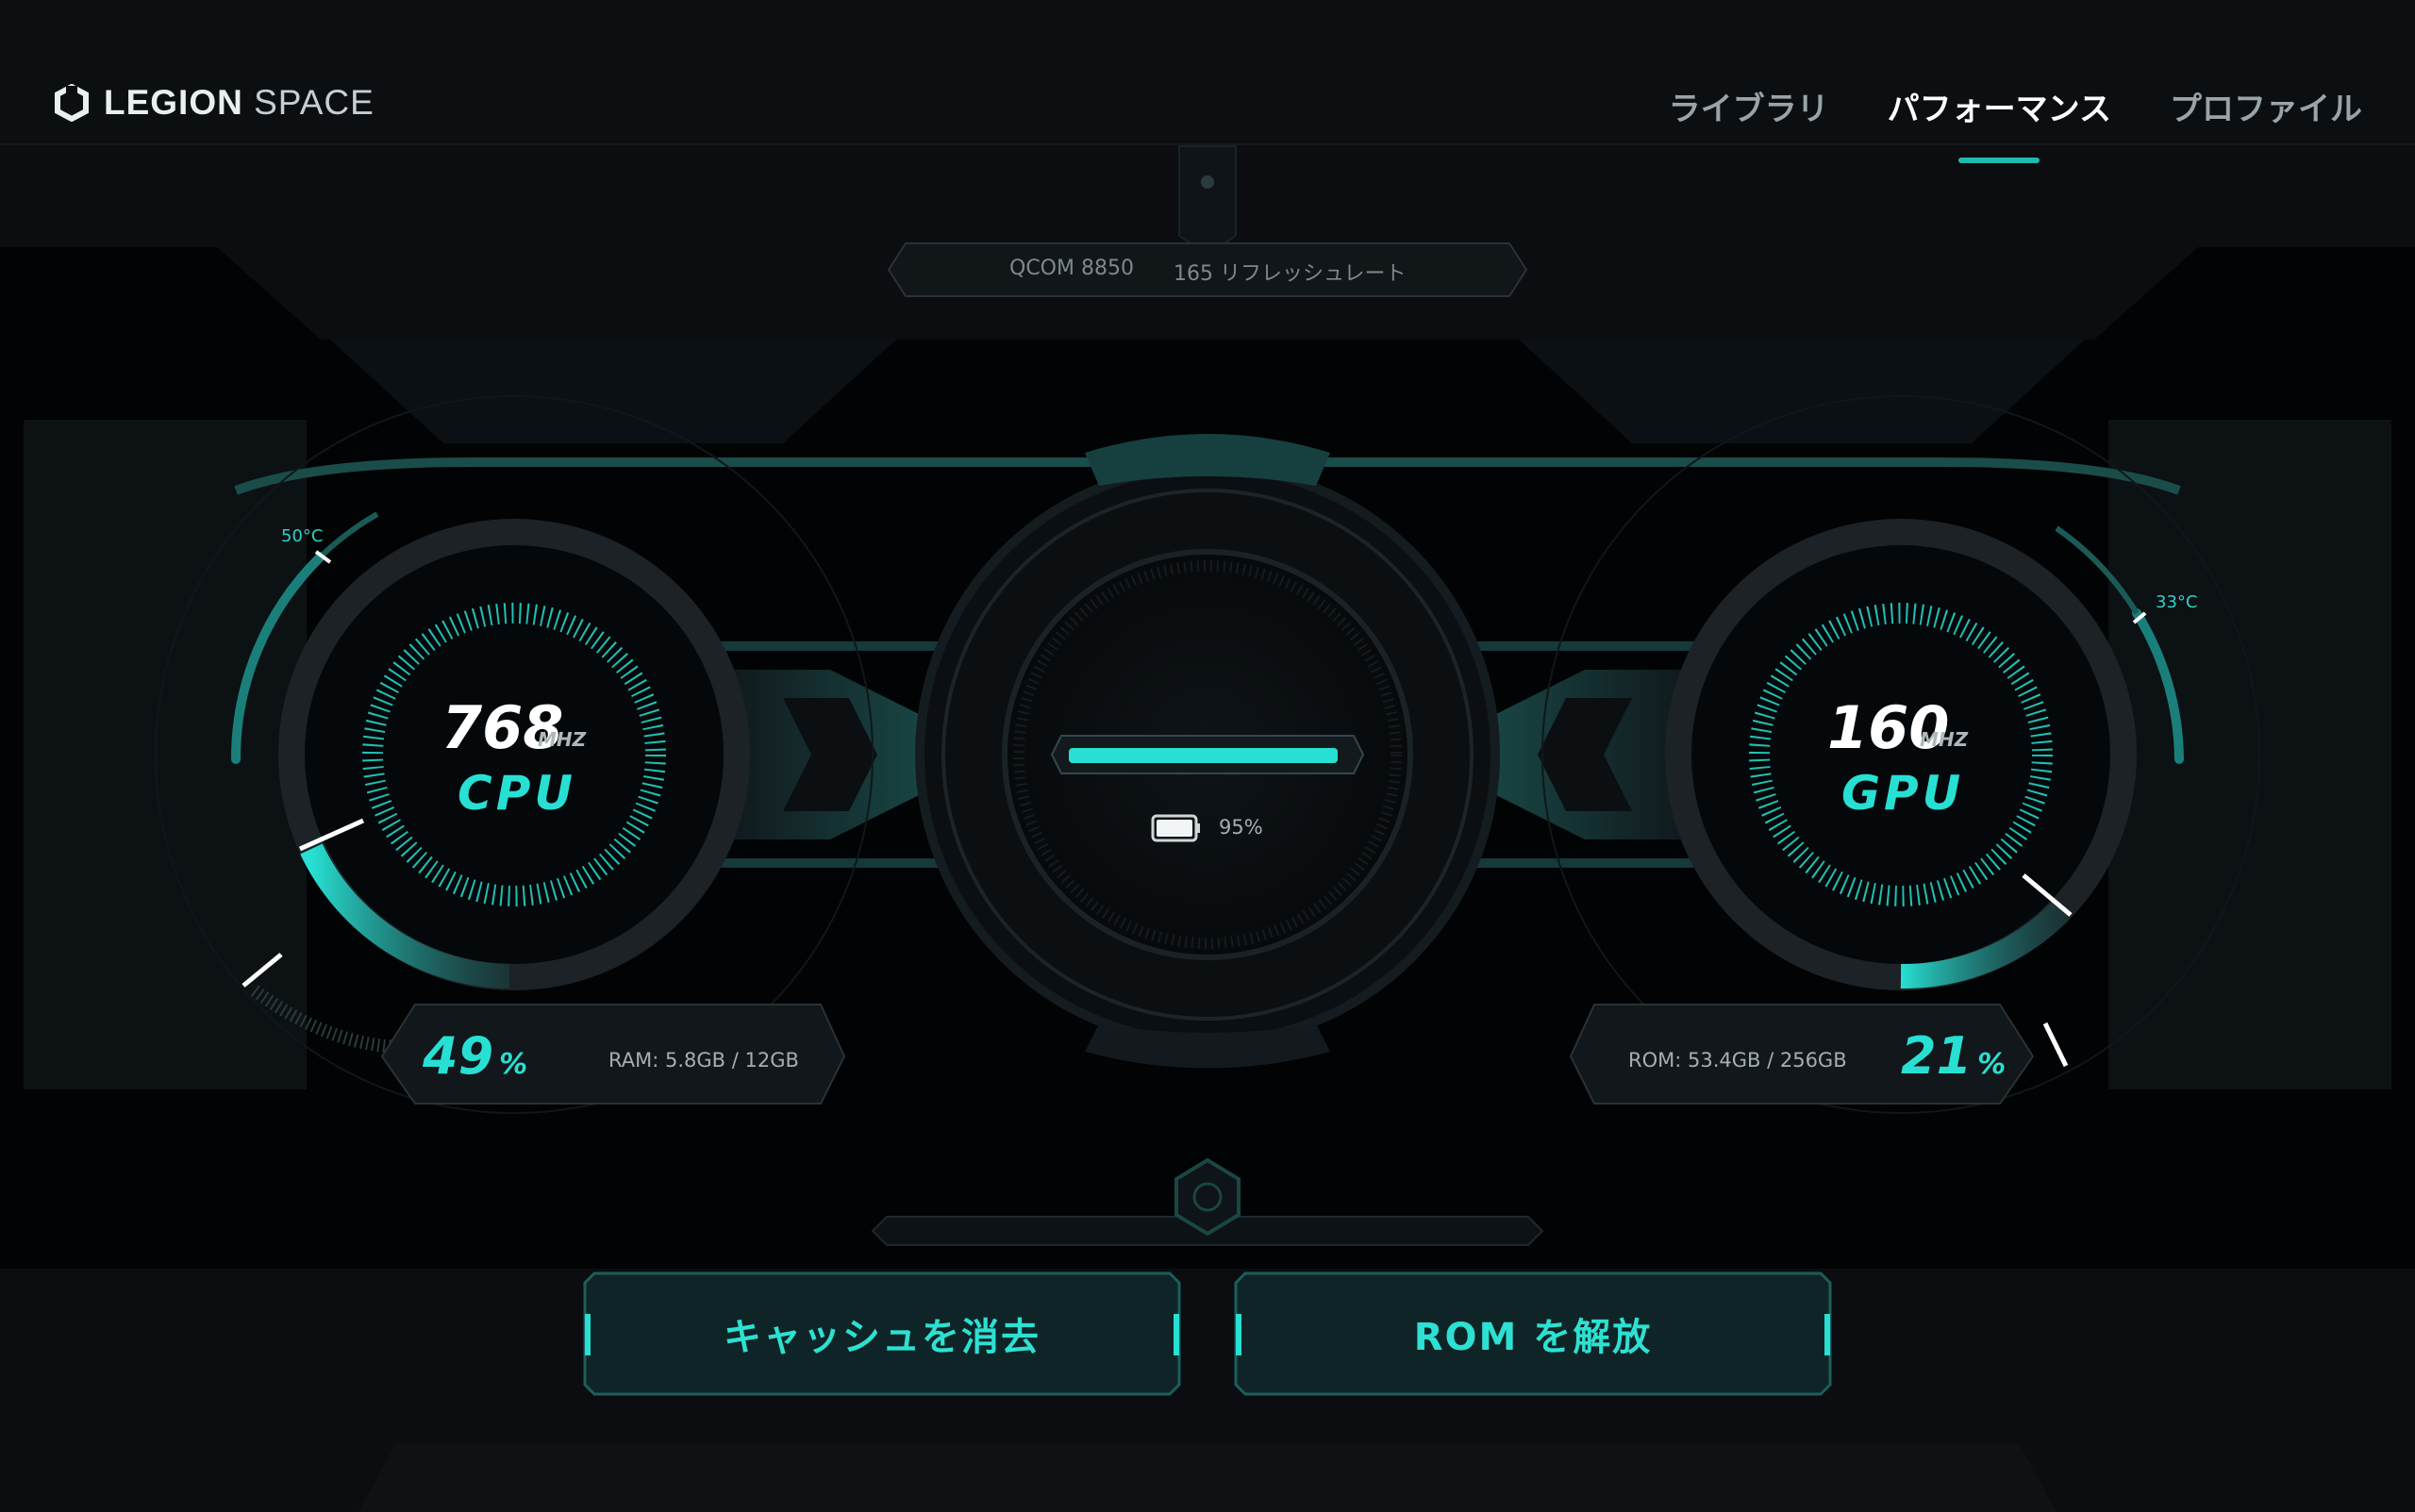 Image resolution: width=2415 pixels, height=1512 pixels. Describe the element at coordinates (1533, 1337) in the screenshot. I see `free-rom-label: ROM を解放` at that location.